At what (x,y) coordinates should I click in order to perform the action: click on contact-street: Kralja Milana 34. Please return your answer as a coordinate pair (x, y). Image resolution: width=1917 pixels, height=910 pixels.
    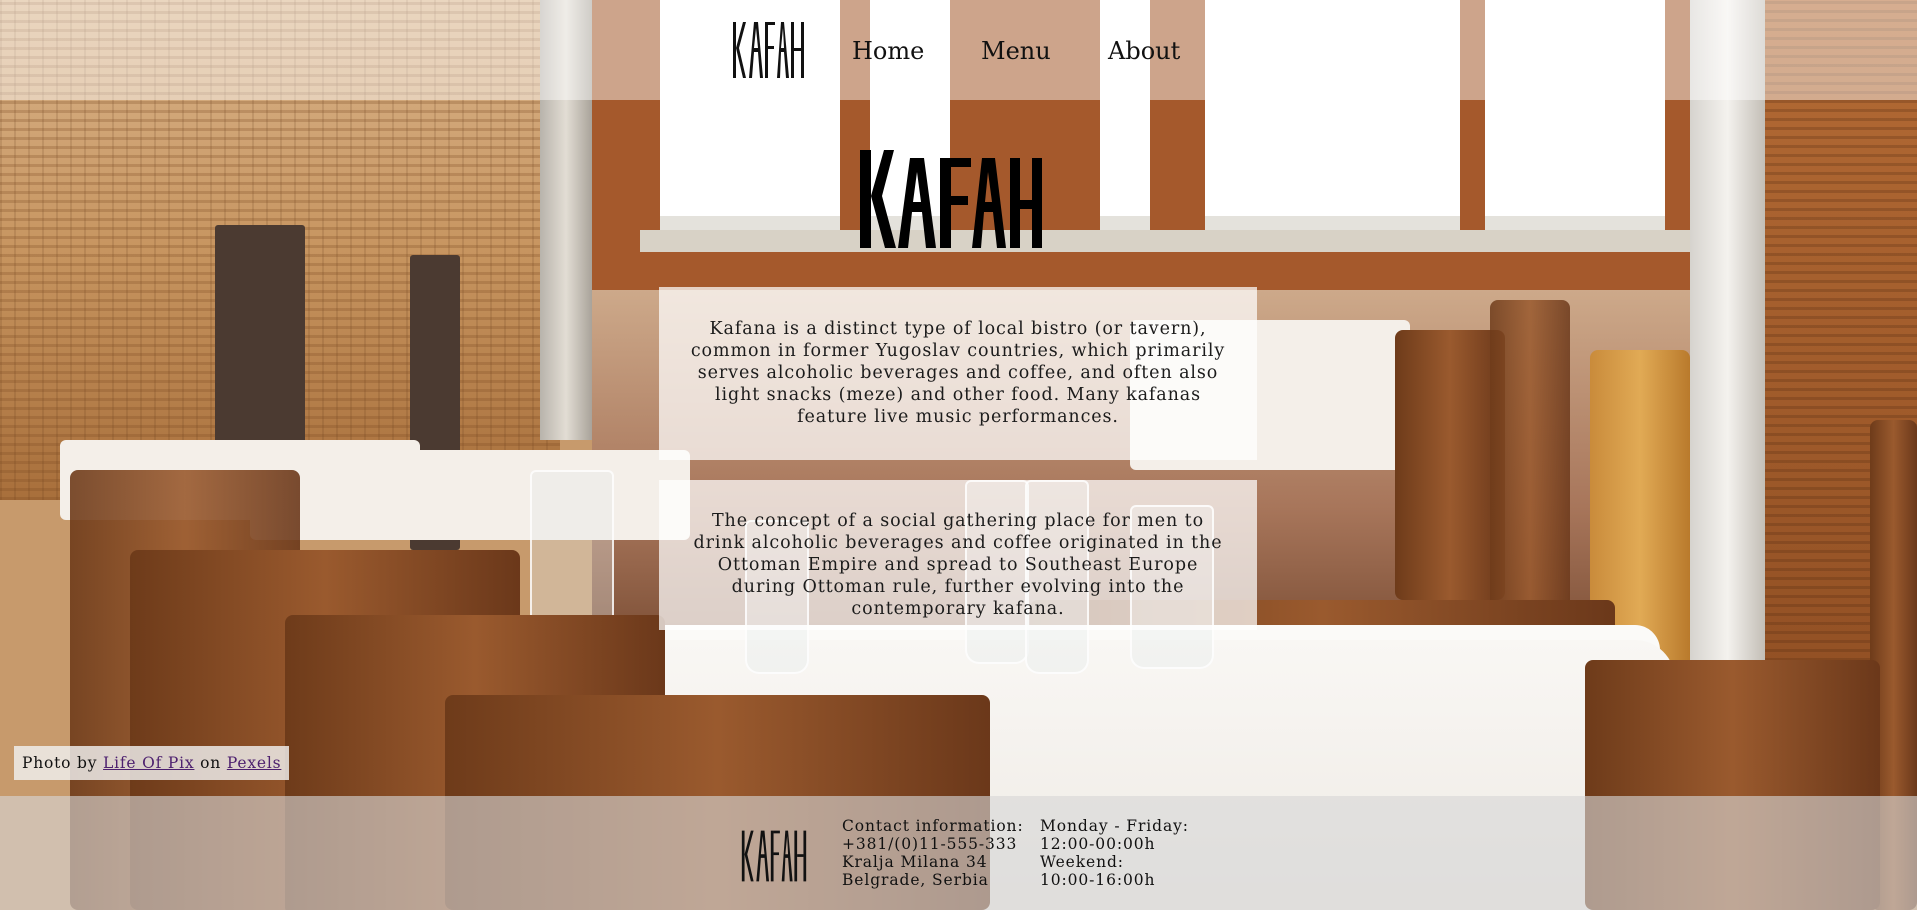
    Looking at the image, I should click on (915, 862).